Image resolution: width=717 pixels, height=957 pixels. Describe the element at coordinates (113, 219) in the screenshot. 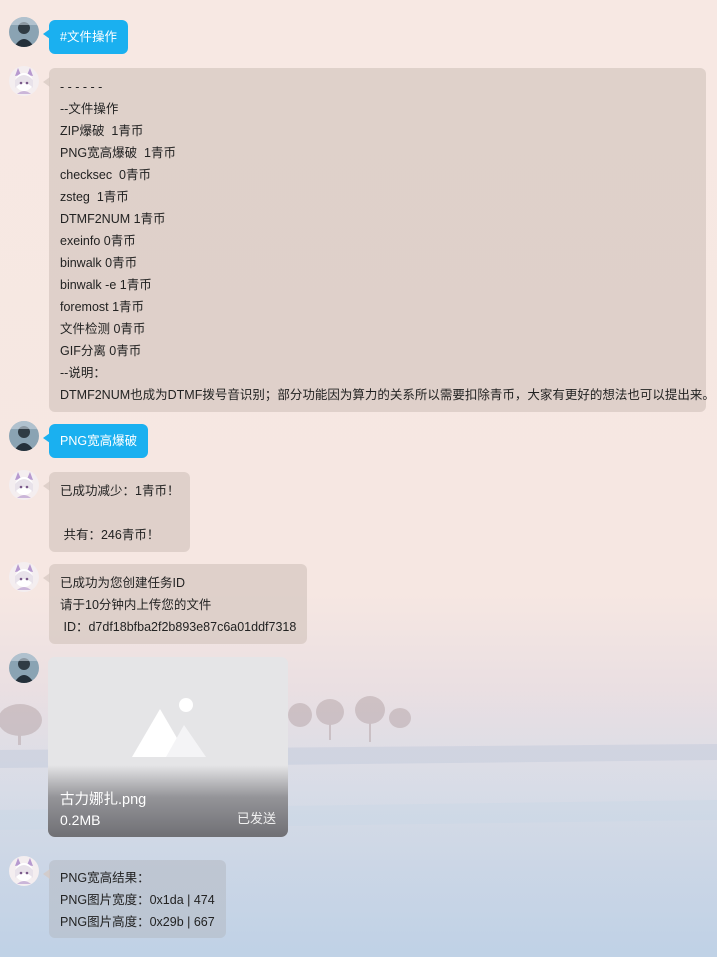

I see `menu-line: DTMF2NUM 1青币` at that location.